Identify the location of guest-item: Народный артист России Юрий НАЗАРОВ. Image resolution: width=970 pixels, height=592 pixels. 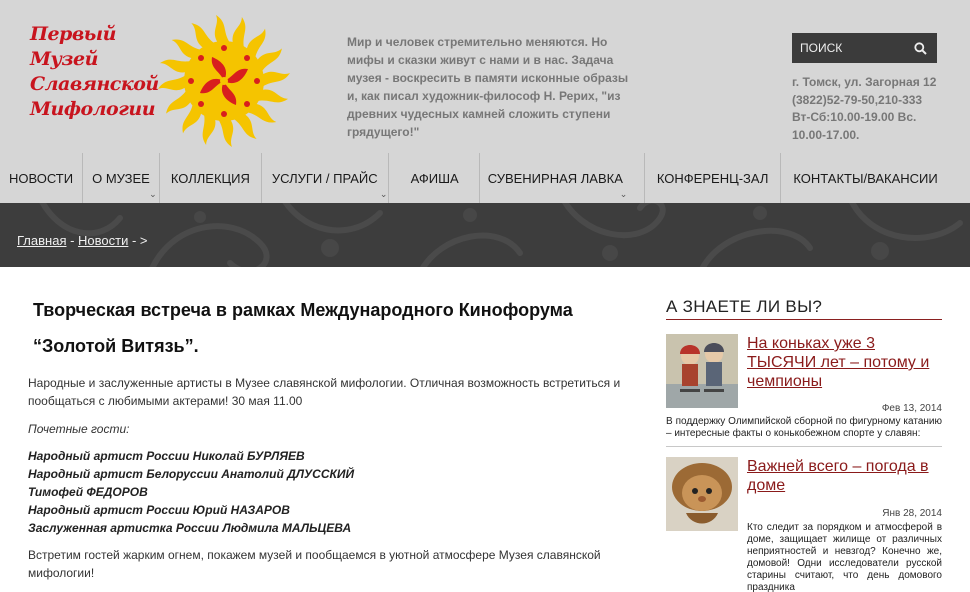
(159, 510).